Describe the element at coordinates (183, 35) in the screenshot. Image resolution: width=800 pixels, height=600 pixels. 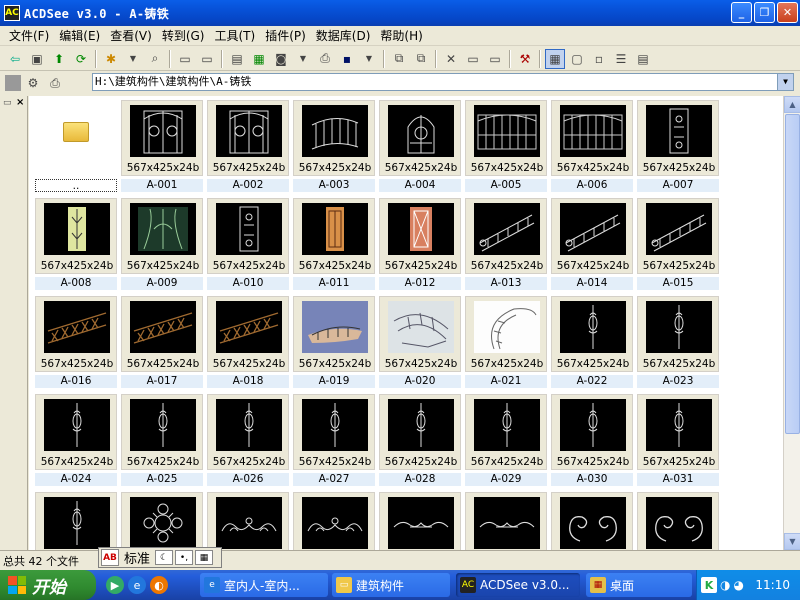
I see `menu-goto: 转到(G)` at that location.